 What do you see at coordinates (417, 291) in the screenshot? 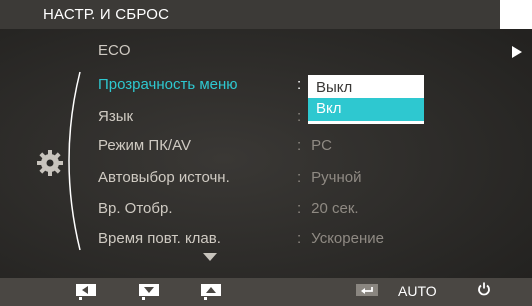
I see `auto-button: AUTO` at bounding box center [417, 291].